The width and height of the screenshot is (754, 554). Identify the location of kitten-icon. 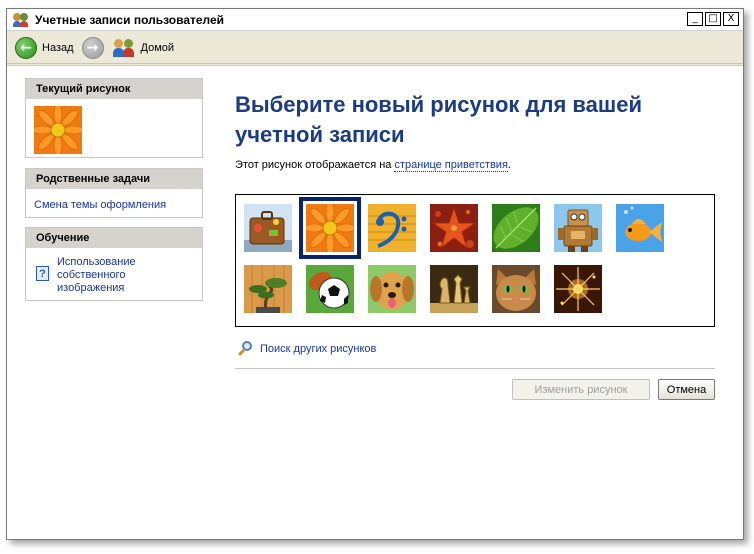
(516, 289).